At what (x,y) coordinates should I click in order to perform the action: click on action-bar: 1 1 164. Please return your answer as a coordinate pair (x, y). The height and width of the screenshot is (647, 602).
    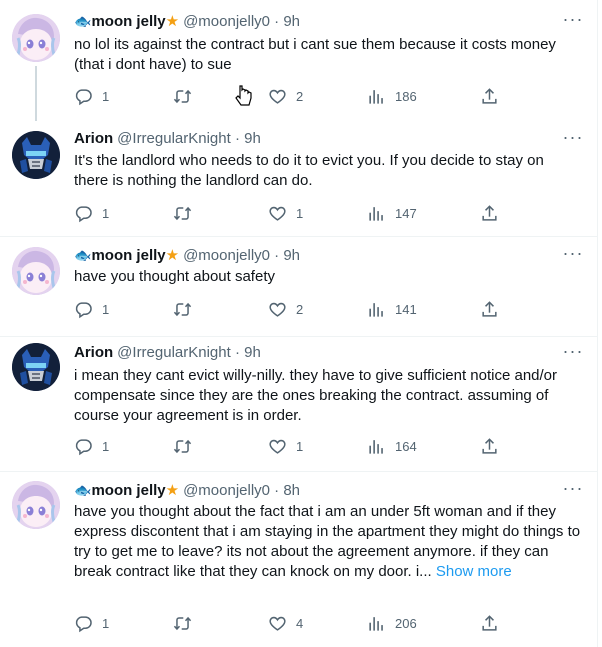
    Looking at the image, I should click on (289, 447).